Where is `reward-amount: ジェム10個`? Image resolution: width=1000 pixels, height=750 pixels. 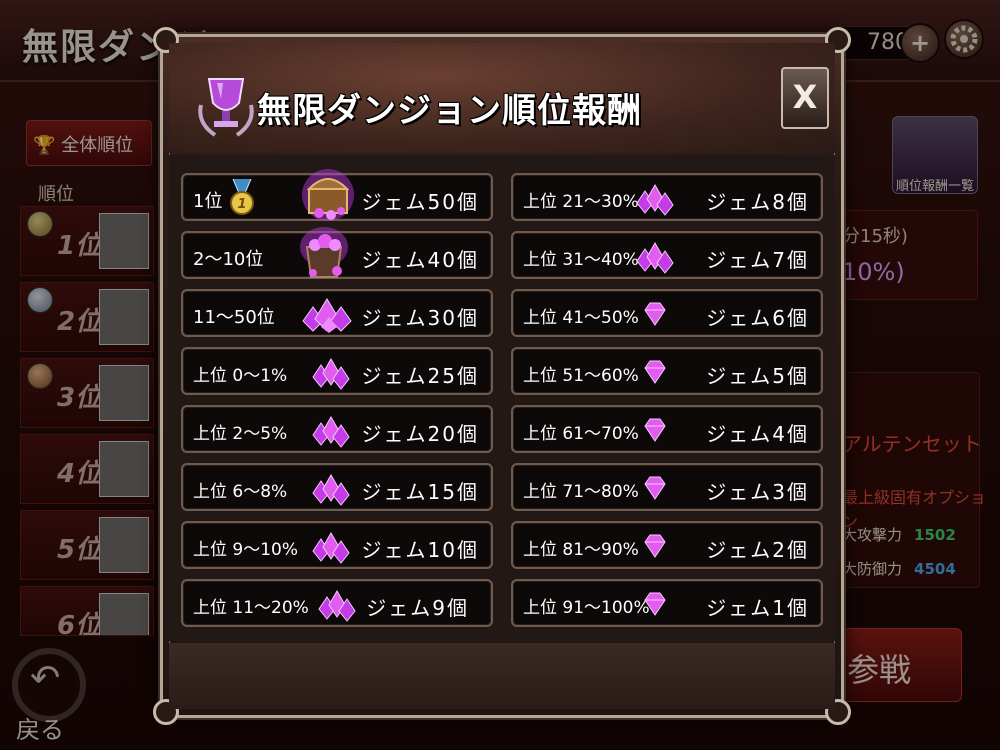 reward-amount: ジェム10個 is located at coordinates (420, 550).